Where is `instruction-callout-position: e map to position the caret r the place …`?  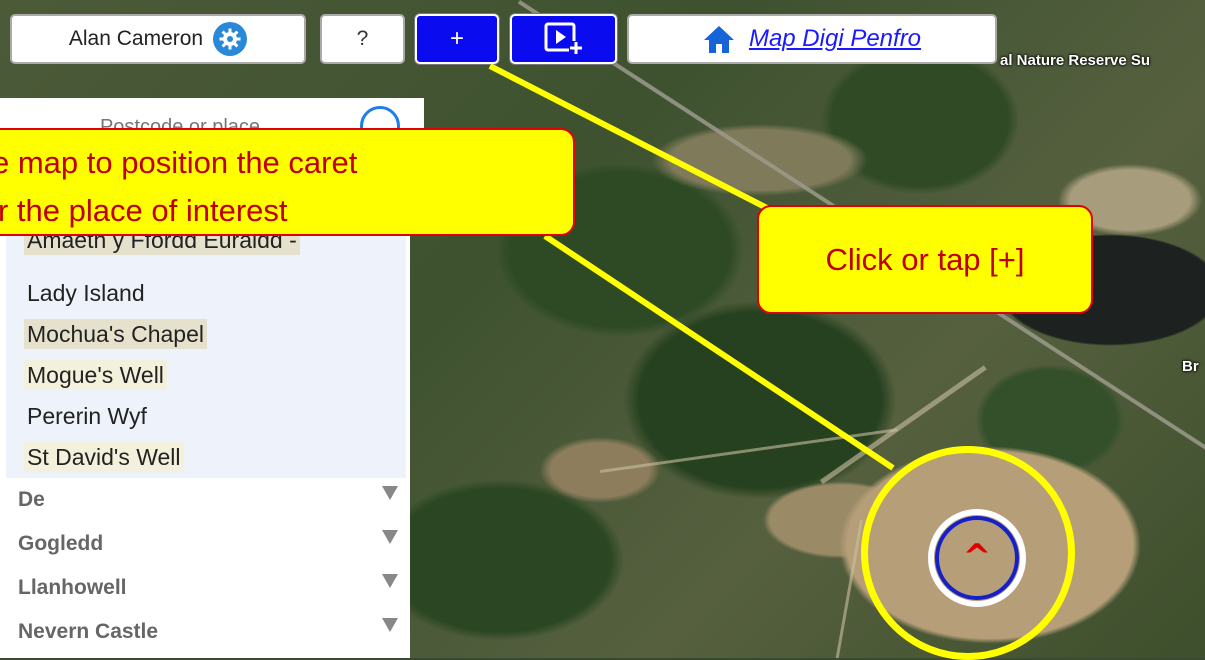
instruction-callout-position: e map to position the caret r the place … is located at coordinates (287, 182).